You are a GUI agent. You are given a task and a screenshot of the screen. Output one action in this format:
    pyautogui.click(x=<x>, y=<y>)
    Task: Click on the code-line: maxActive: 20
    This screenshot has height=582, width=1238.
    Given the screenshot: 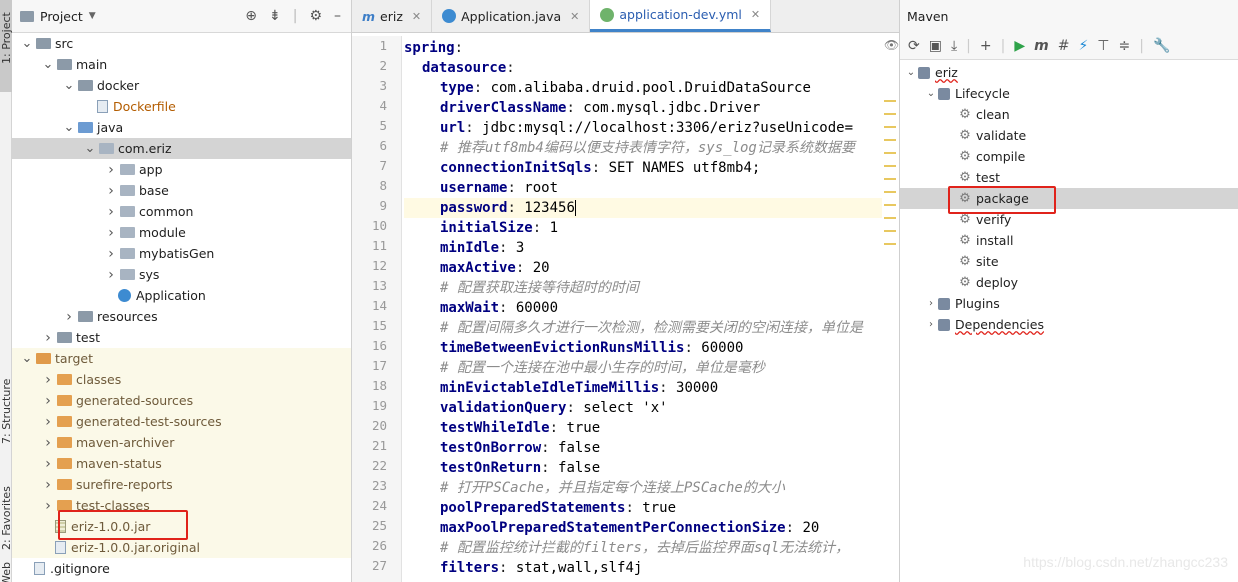 What is the action you would take?
    pyautogui.click(x=643, y=268)
    